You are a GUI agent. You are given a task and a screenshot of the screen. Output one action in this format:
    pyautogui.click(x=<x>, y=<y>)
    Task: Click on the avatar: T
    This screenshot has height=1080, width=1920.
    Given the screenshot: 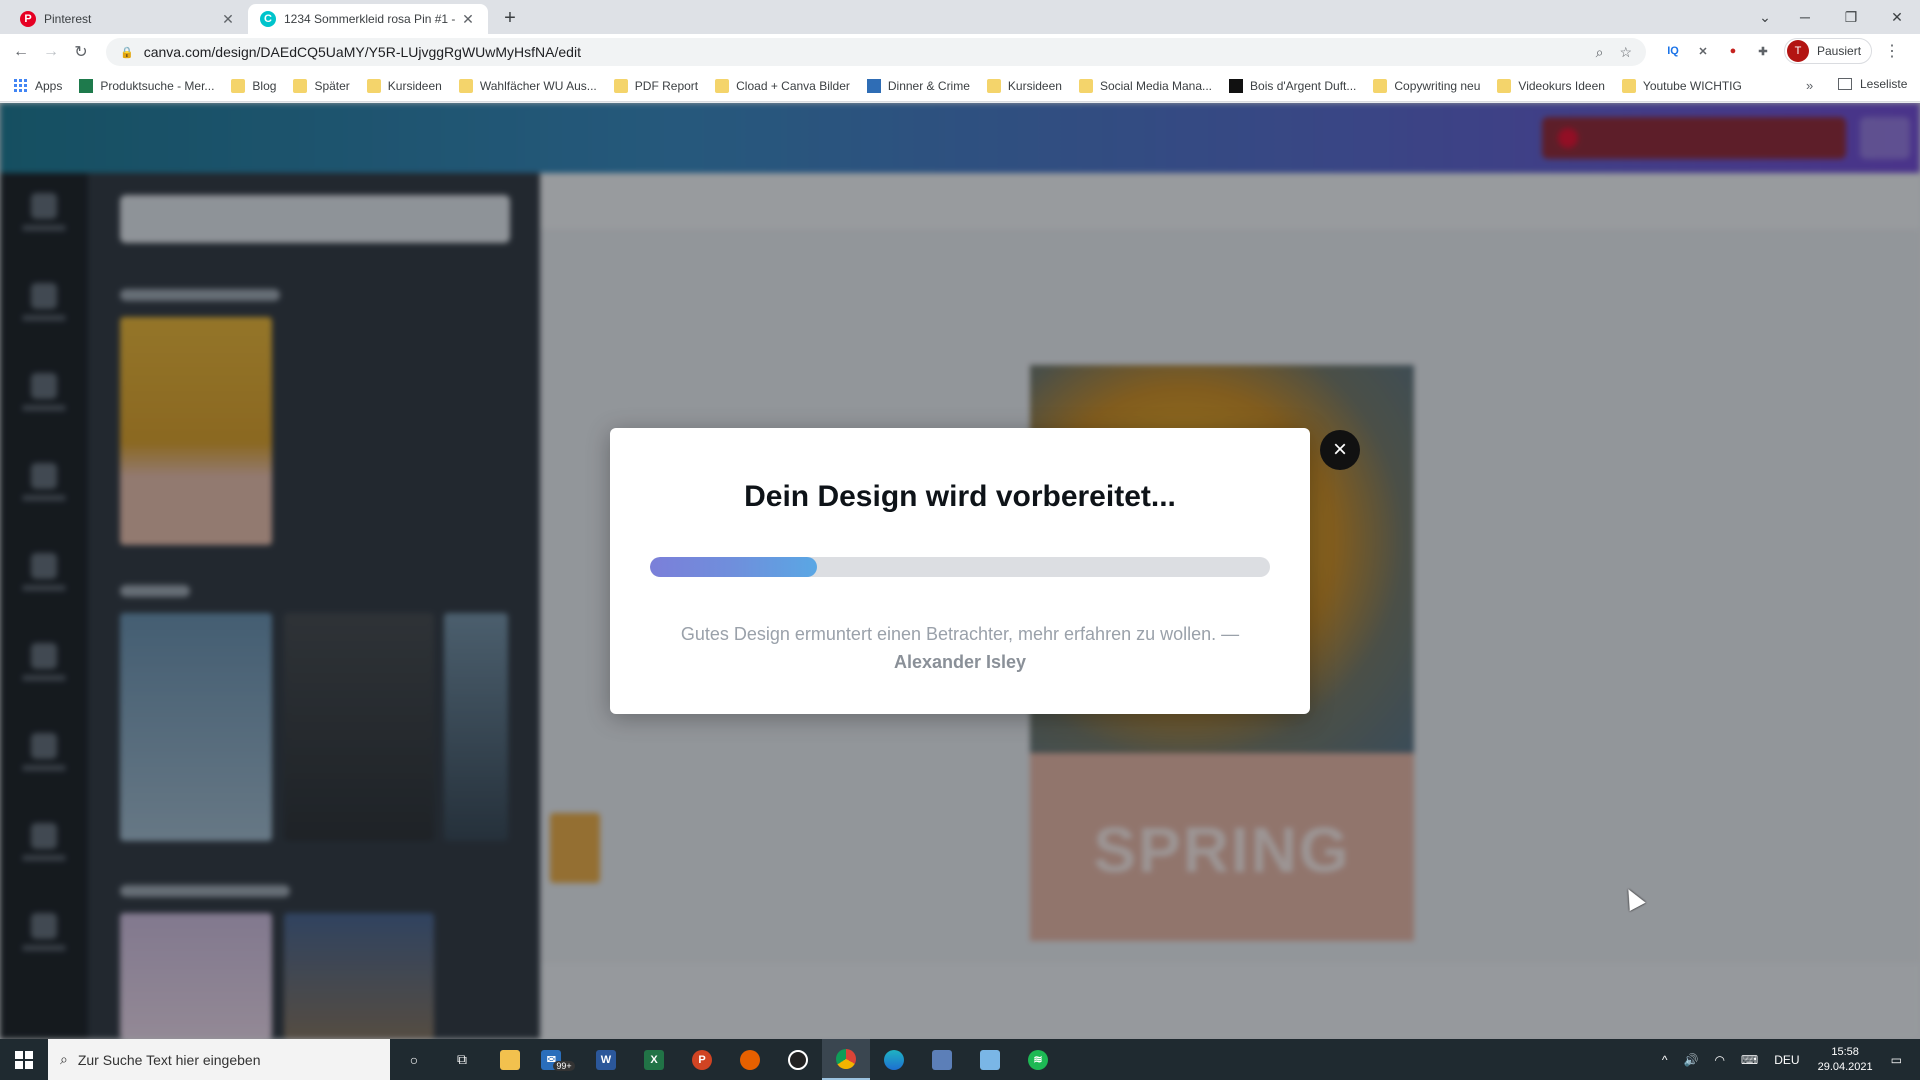 What is the action you would take?
    pyautogui.click(x=1798, y=51)
    